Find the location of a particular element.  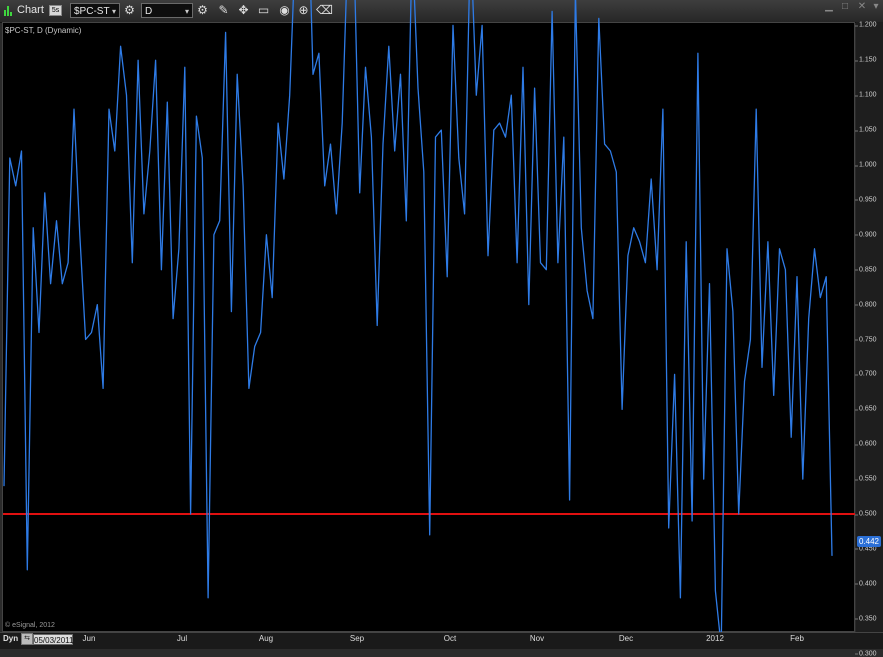

series-label: $PC-ST, D (Dynamic) is located at coordinates (43, 30).